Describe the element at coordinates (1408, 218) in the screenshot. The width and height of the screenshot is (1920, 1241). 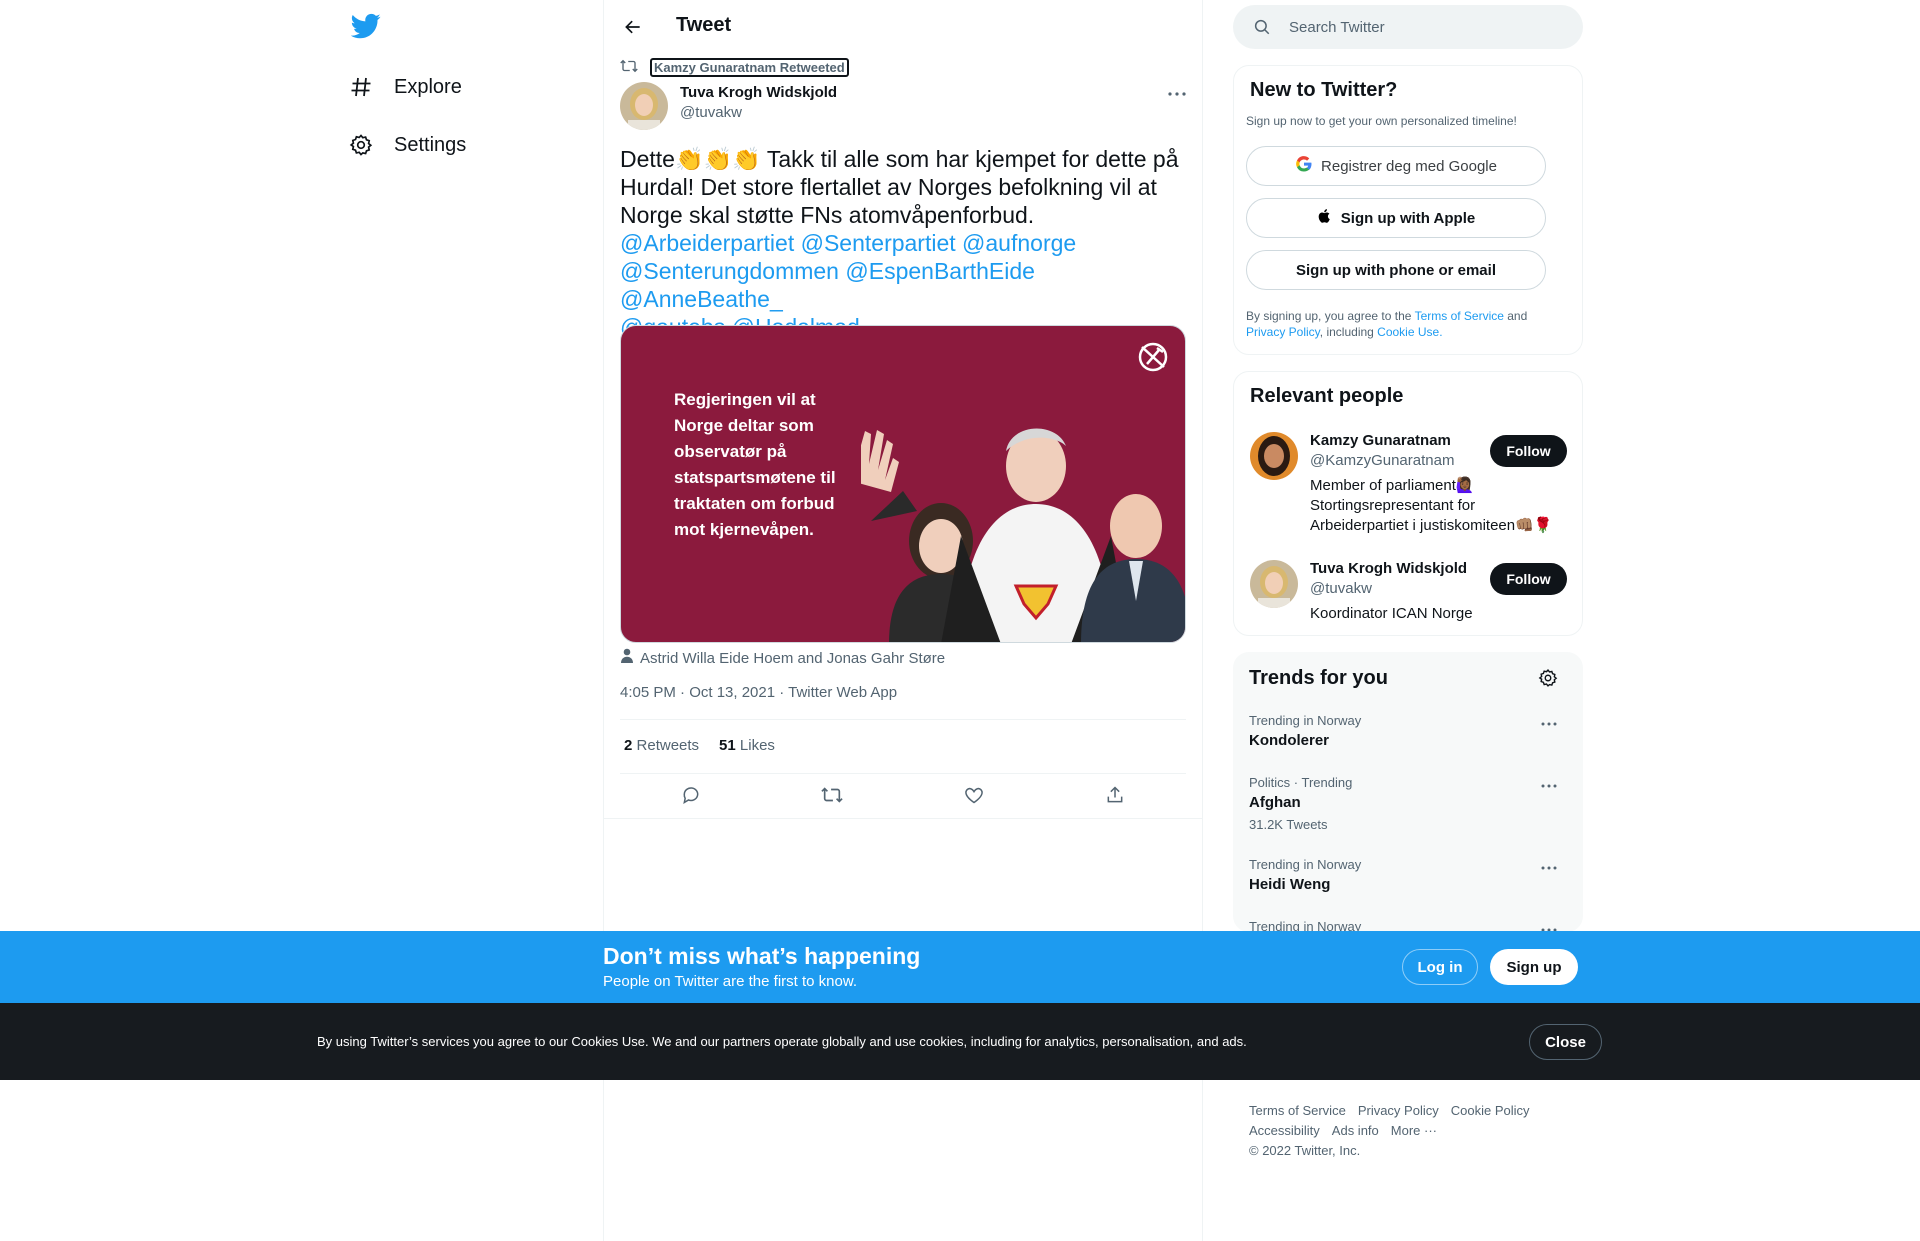
I see `apple-signup-label: Sign up with Apple` at that location.